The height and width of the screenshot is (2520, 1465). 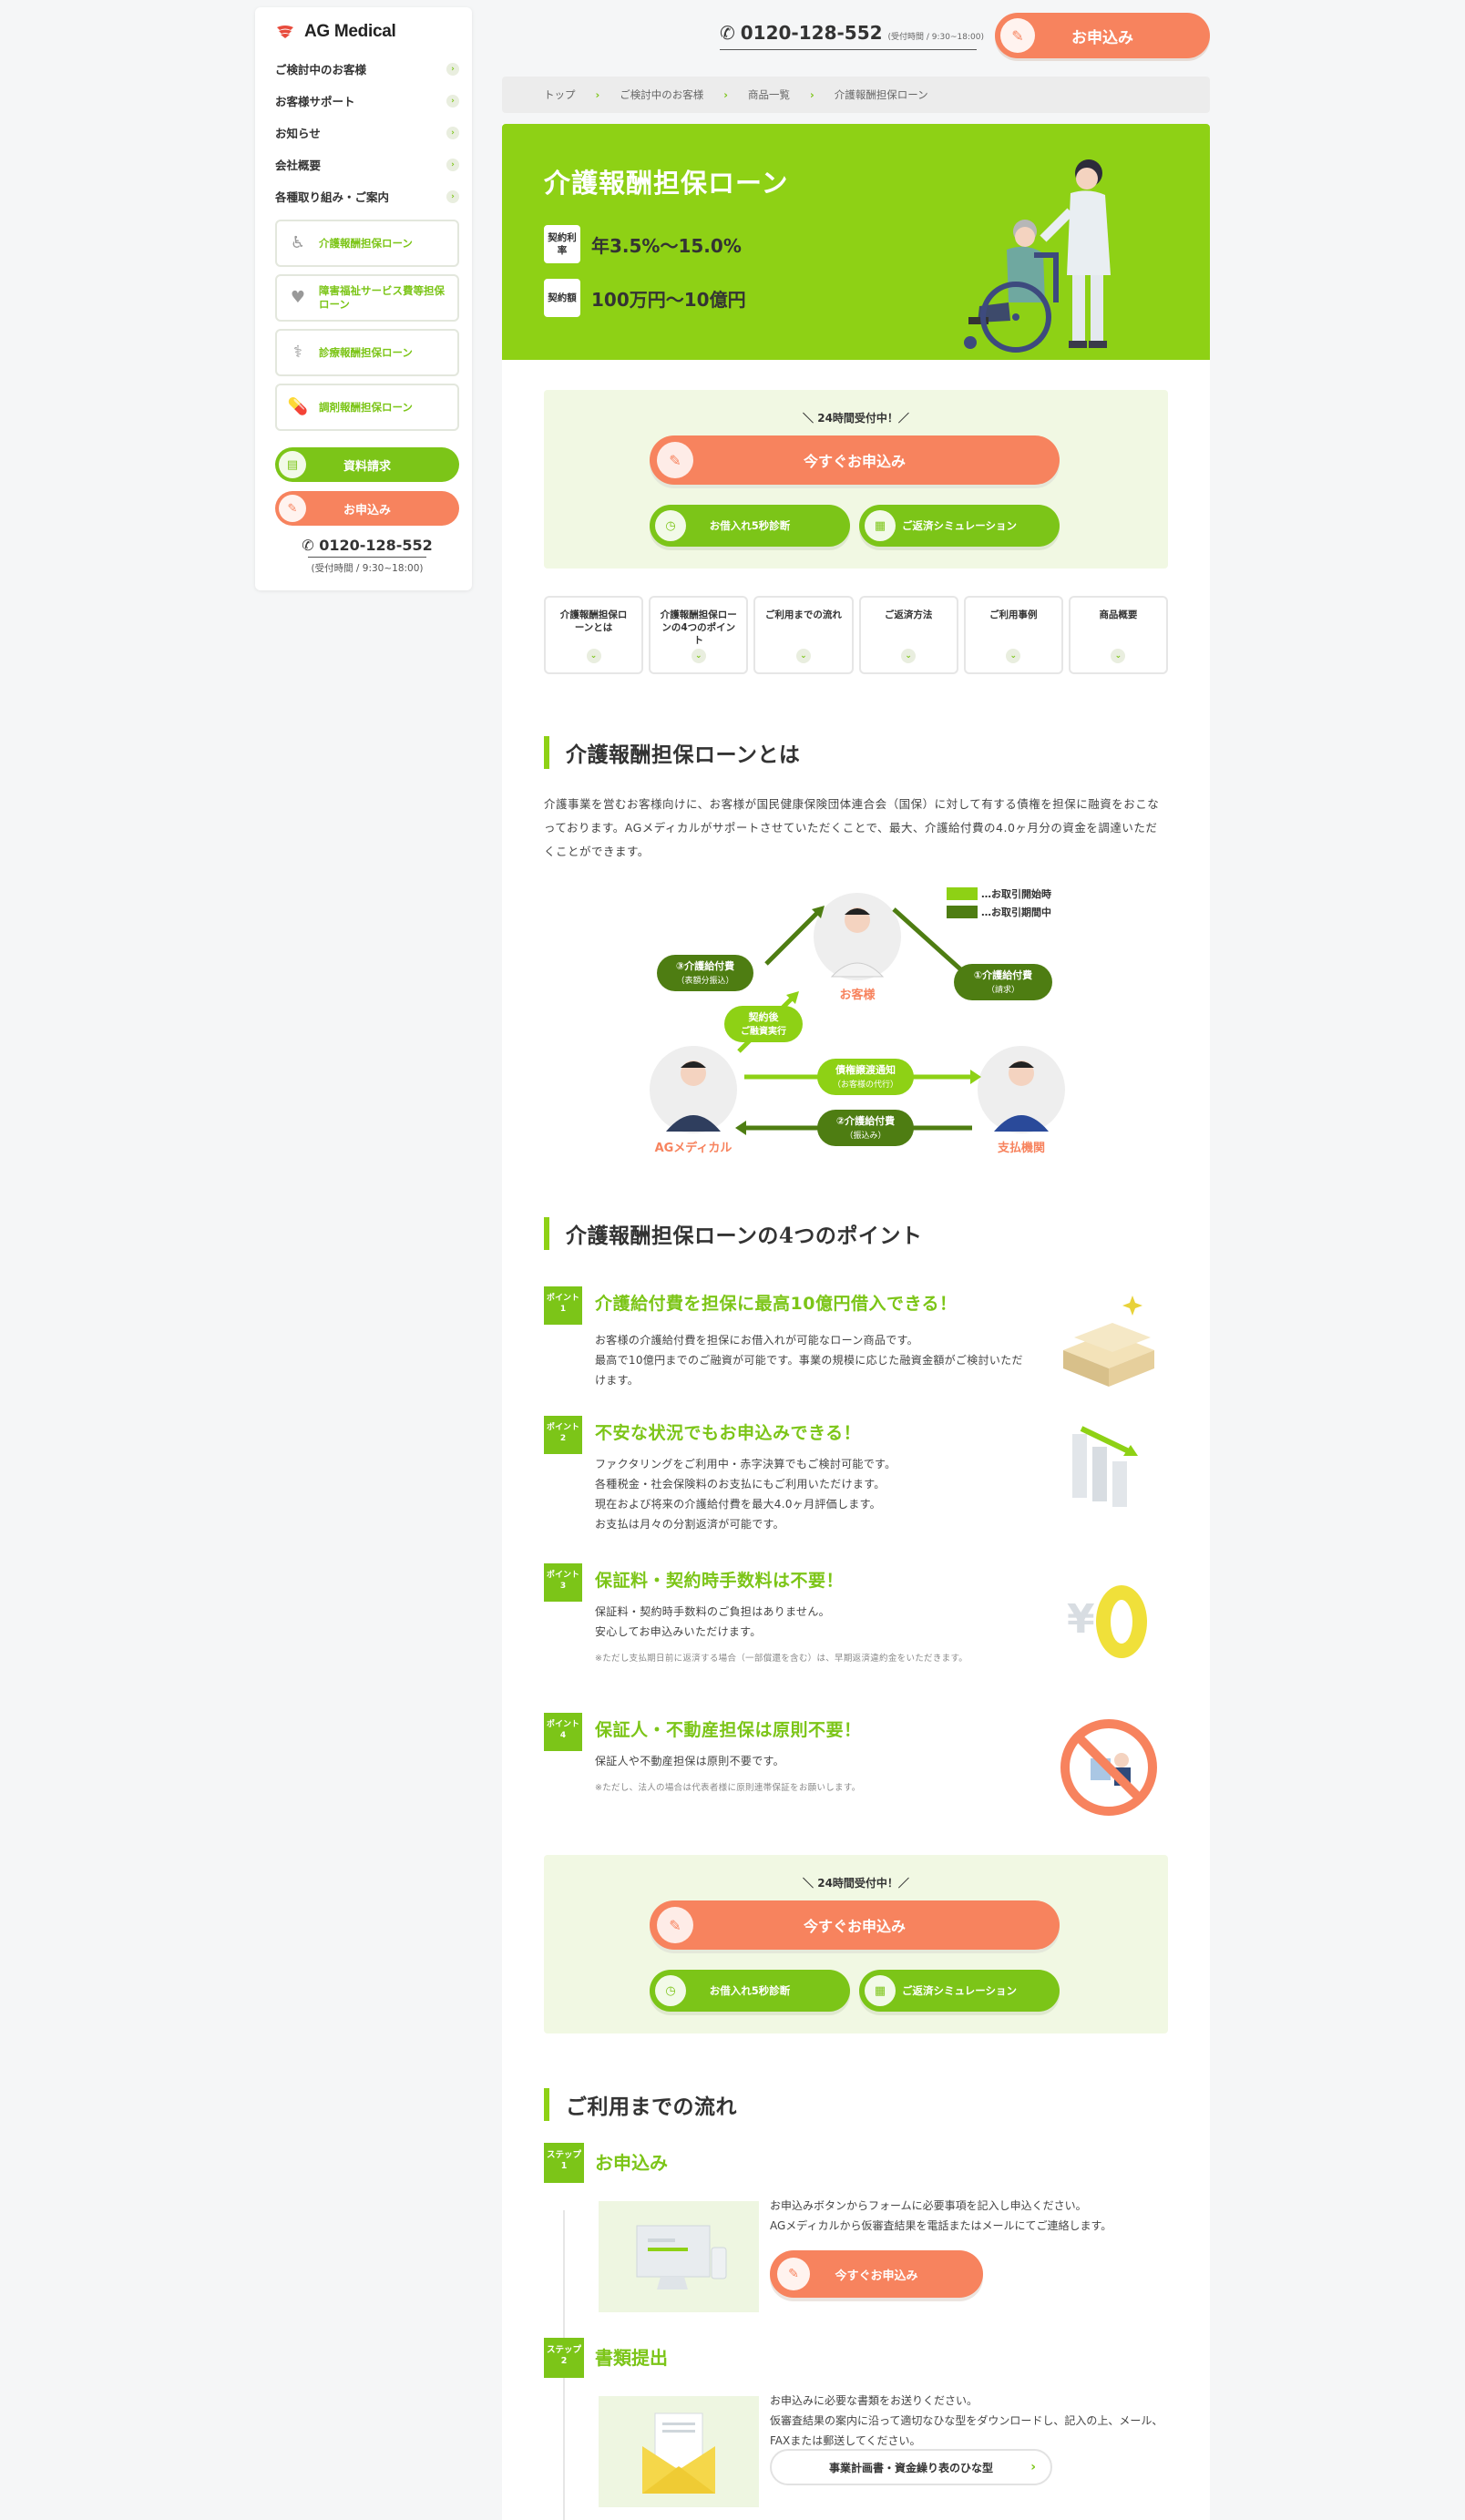 What do you see at coordinates (865, 1069) in the screenshot?
I see `notice-label: 債権譲渡通知` at bounding box center [865, 1069].